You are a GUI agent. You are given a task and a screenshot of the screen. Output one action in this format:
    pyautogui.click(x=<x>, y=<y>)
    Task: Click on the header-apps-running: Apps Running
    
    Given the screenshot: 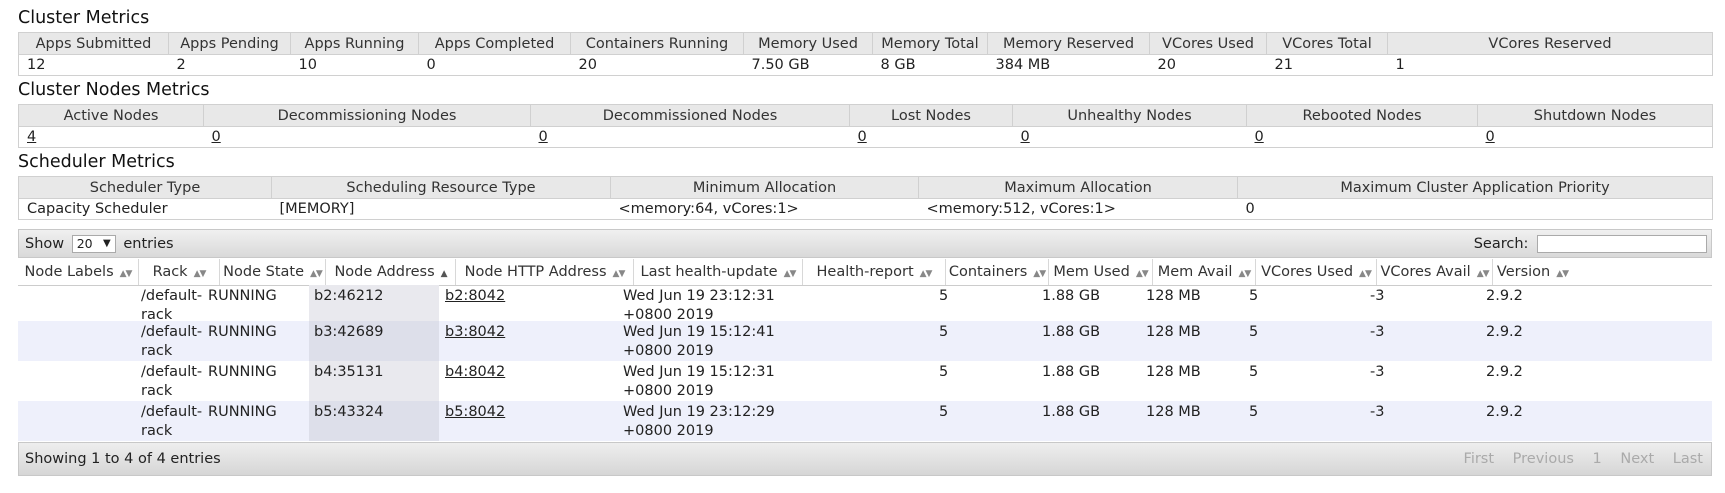 What is the action you would take?
    pyautogui.click(x=354, y=43)
    